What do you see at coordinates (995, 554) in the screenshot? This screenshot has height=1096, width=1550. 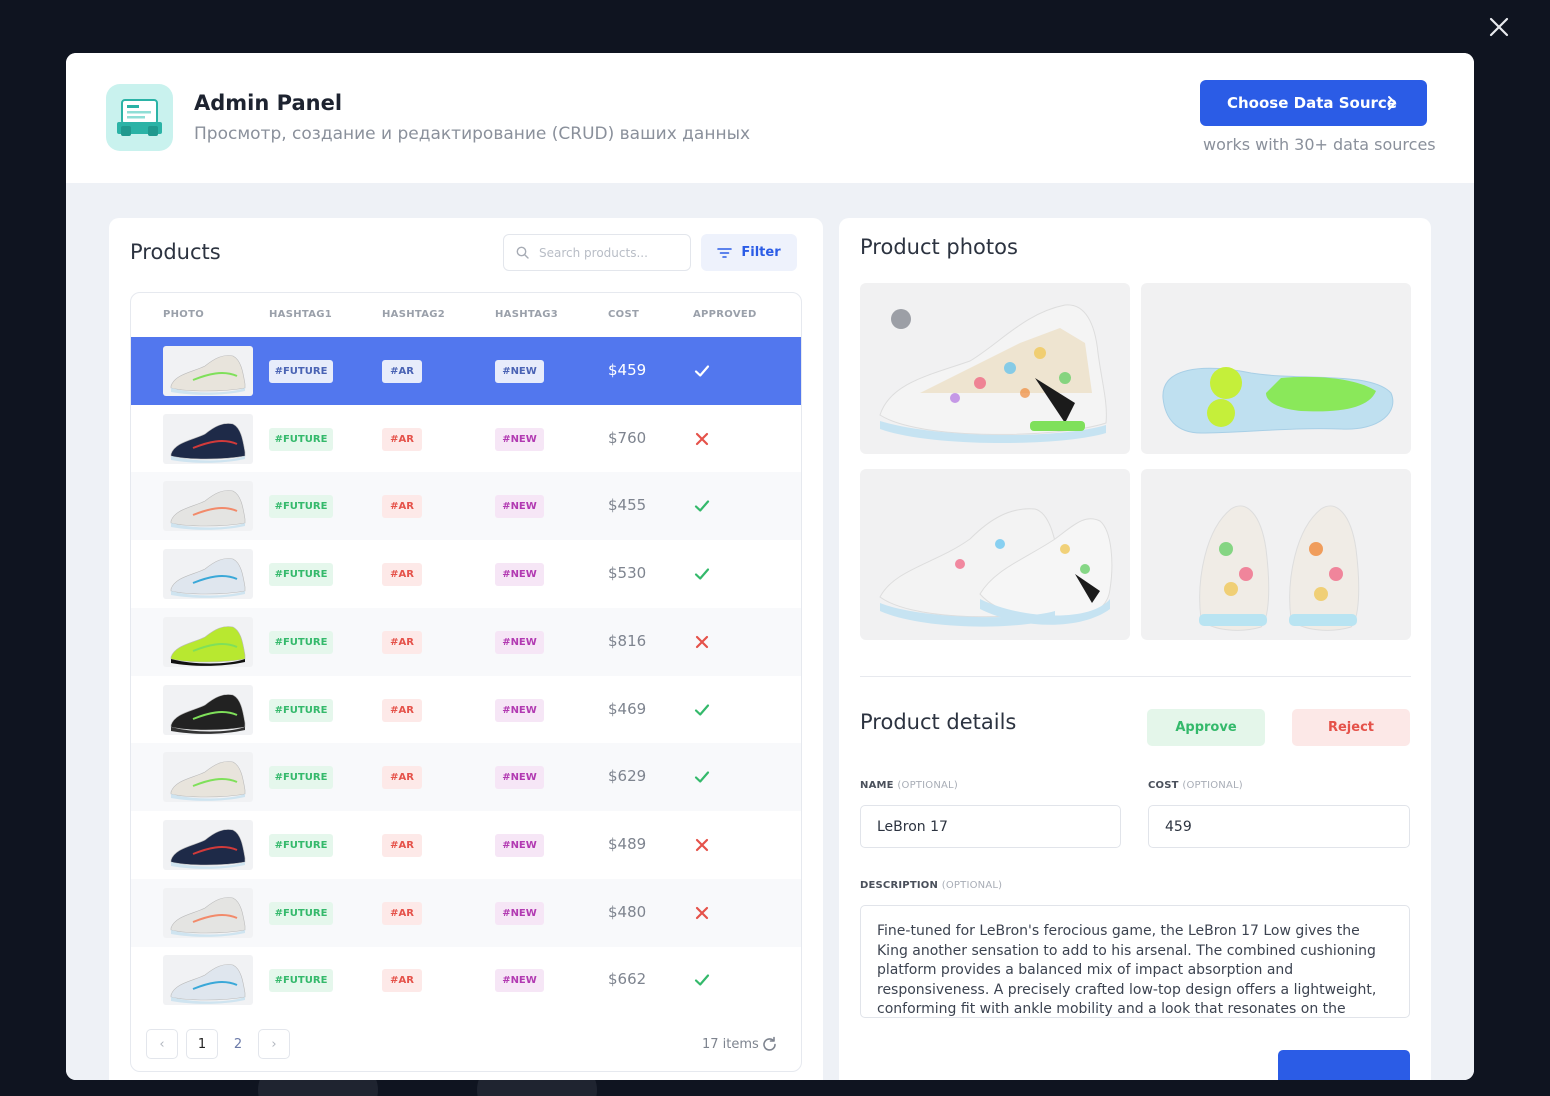 I see `product-photo-pair` at bounding box center [995, 554].